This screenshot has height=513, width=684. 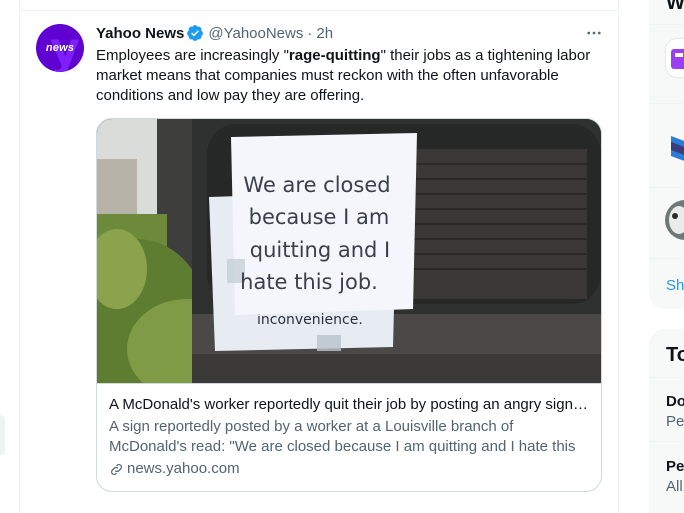 What do you see at coordinates (388, 510) in the screenshot?
I see `like-button: 10` at bounding box center [388, 510].